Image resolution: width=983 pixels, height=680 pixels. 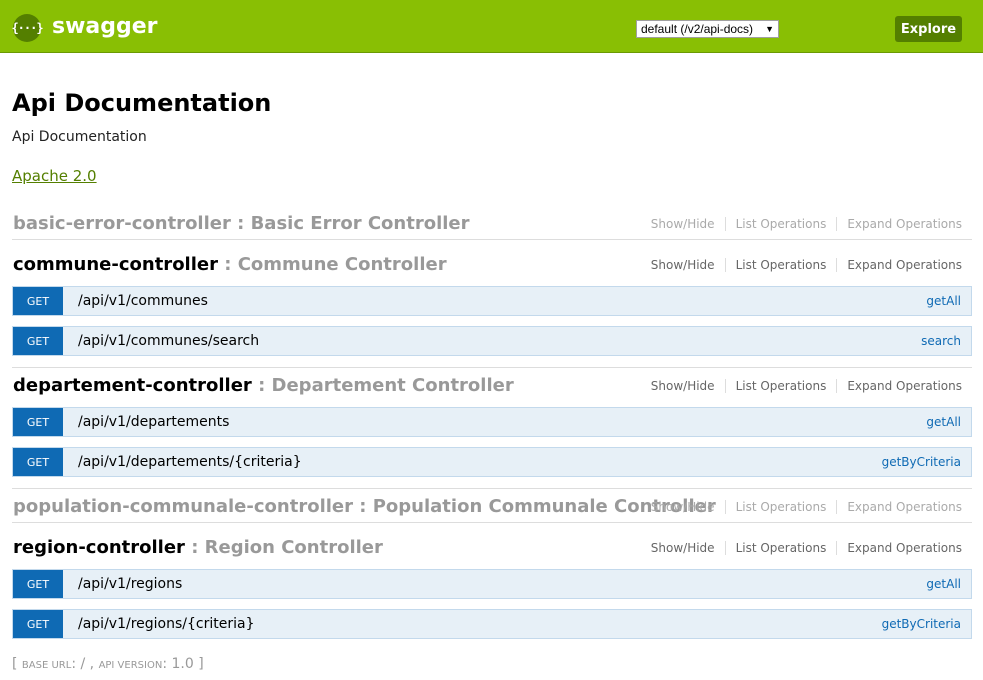 What do you see at coordinates (492, 584) in the screenshot?
I see `endpoint-row: GET /api/v1/regions getAll` at bounding box center [492, 584].